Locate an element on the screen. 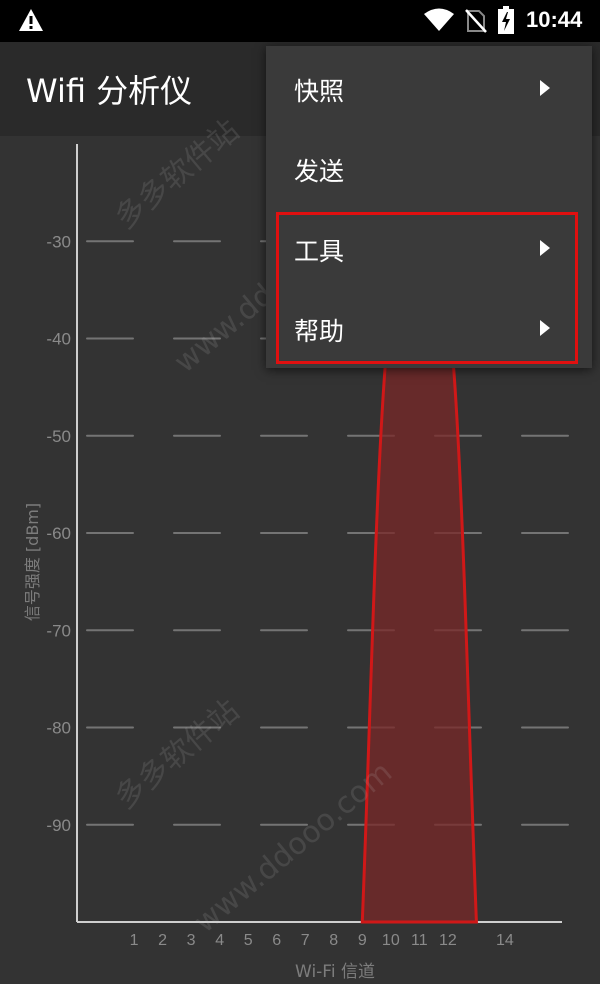 The height and width of the screenshot is (984, 600). y-tick-label: -70 is located at coordinates (58, 630).